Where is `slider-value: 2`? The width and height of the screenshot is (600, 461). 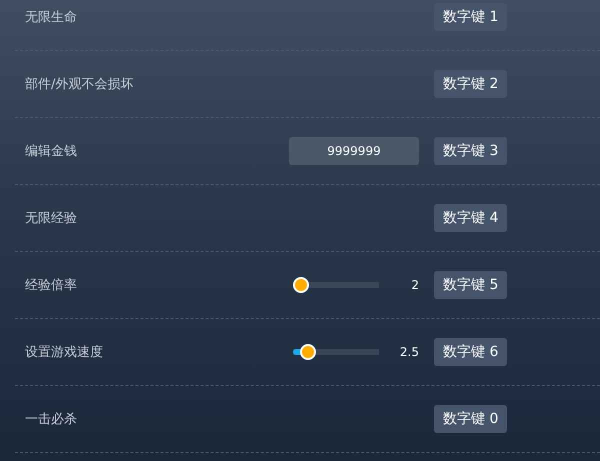 slider-value: 2 is located at coordinates (414, 285).